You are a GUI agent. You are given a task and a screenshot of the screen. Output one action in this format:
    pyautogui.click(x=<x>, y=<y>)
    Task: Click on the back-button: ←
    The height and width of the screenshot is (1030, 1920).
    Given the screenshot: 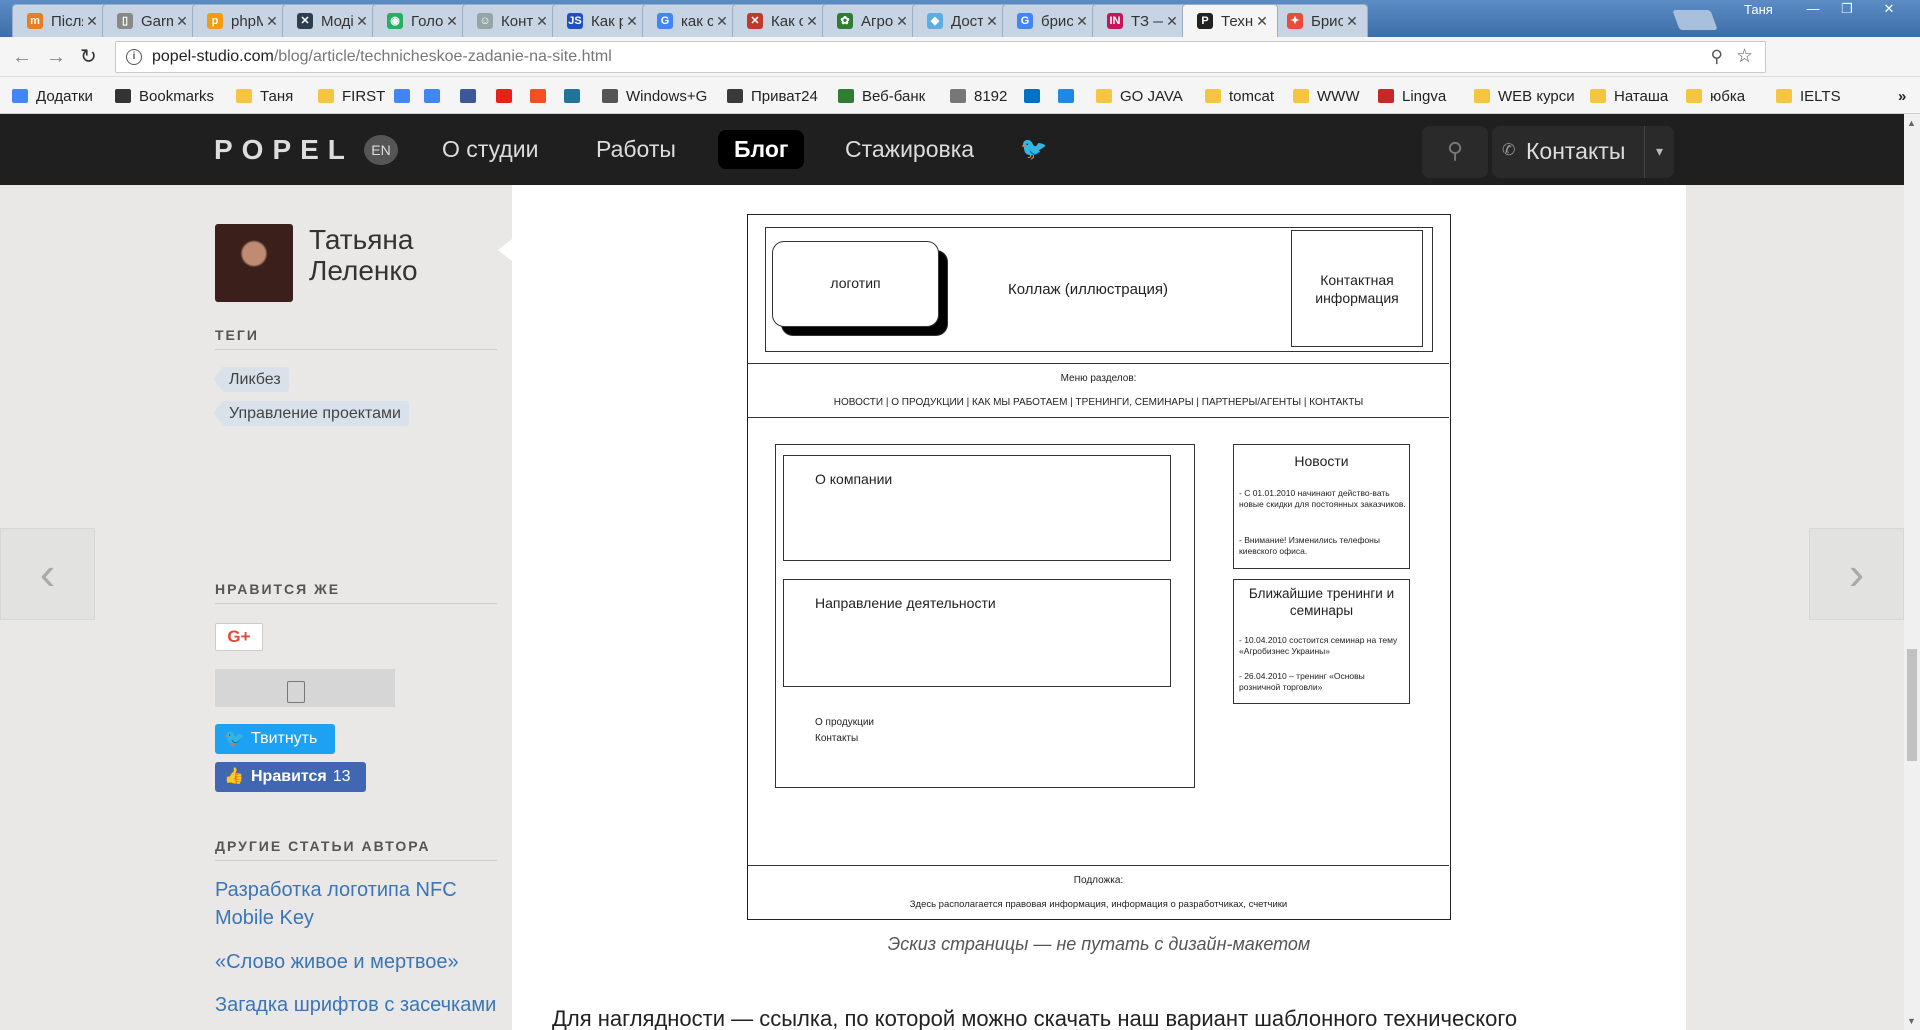 What is the action you would take?
    pyautogui.click(x=22, y=57)
    